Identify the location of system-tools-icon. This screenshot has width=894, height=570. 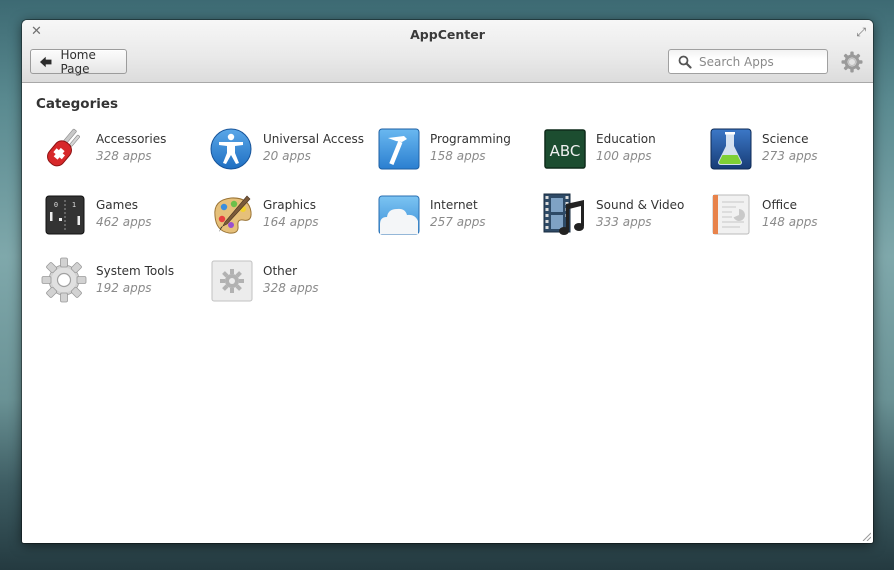
(64, 280).